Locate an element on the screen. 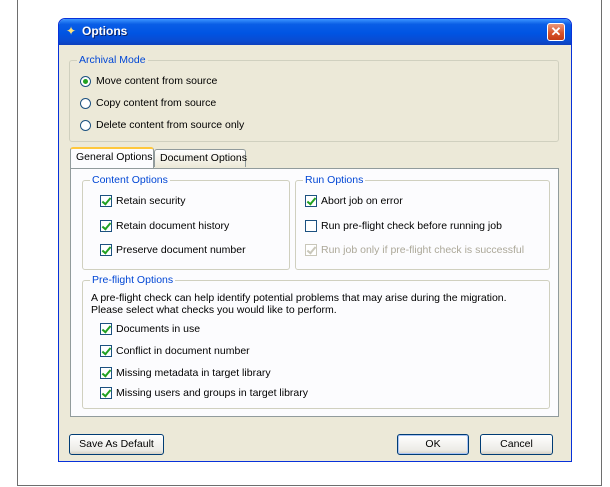 This screenshot has width=610, height=487. checkbox-label: Documents in use is located at coordinates (158, 329).